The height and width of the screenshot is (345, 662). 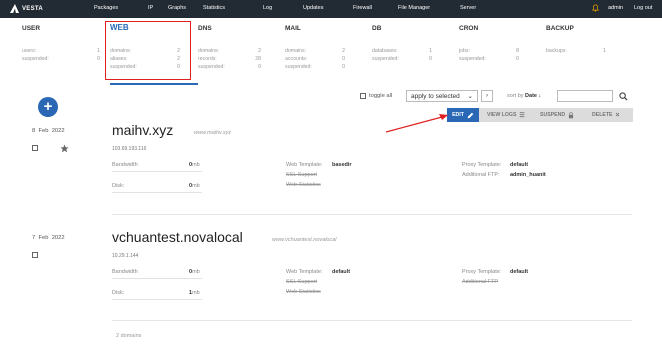 What do you see at coordinates (64, 148) in the screenshot?
I see `star-icon` at bounding box center [64, 148].